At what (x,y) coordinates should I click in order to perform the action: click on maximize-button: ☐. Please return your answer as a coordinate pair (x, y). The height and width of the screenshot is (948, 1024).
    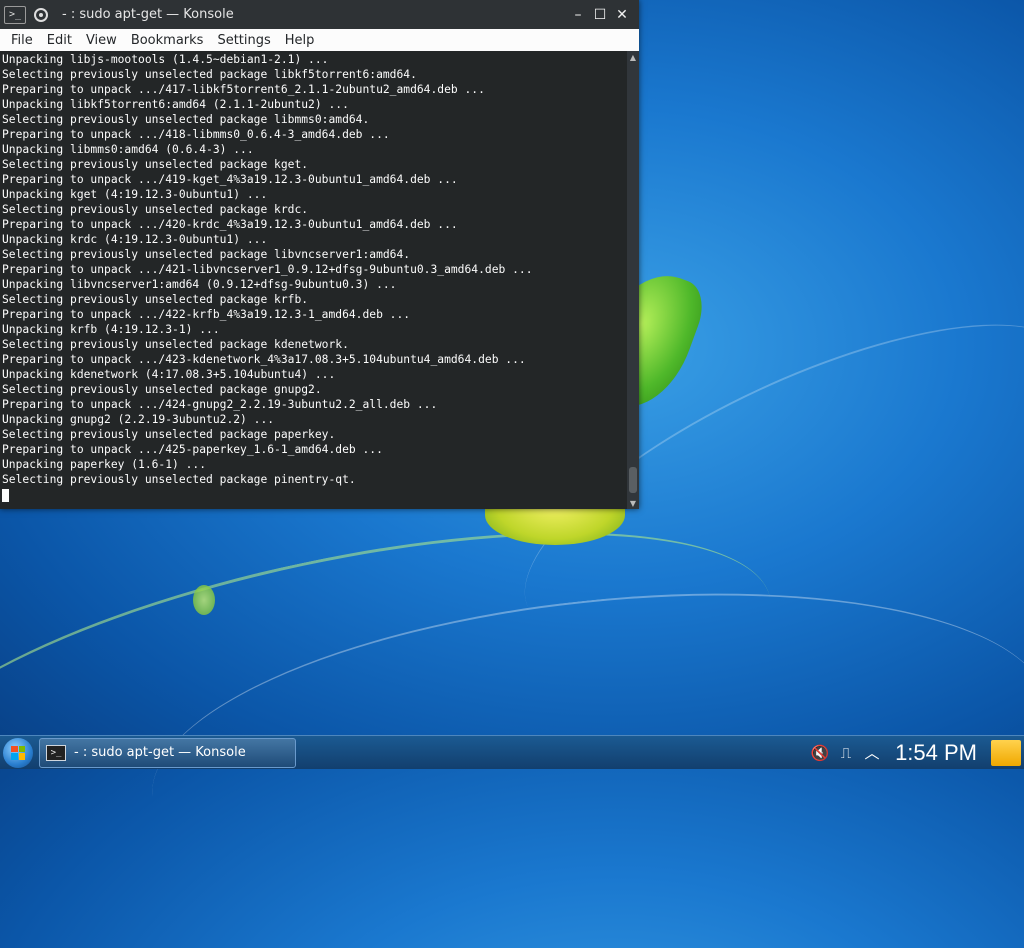
    Looking at the image, I should click on (600, 15).